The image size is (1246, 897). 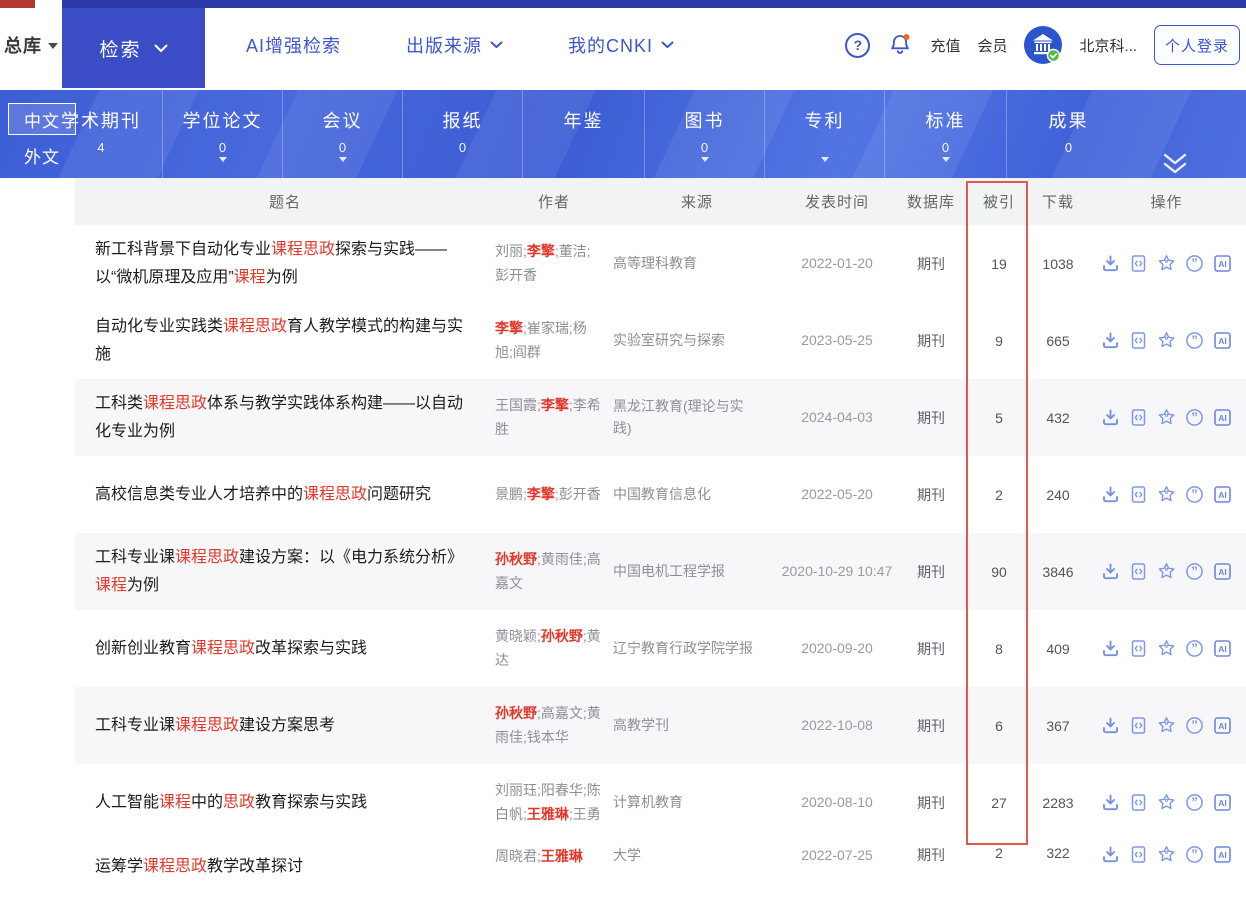 What do you see at coordinates (999, 803) in the screenshot?
I see `cited-count: 27` at bounding box center [999, 803].